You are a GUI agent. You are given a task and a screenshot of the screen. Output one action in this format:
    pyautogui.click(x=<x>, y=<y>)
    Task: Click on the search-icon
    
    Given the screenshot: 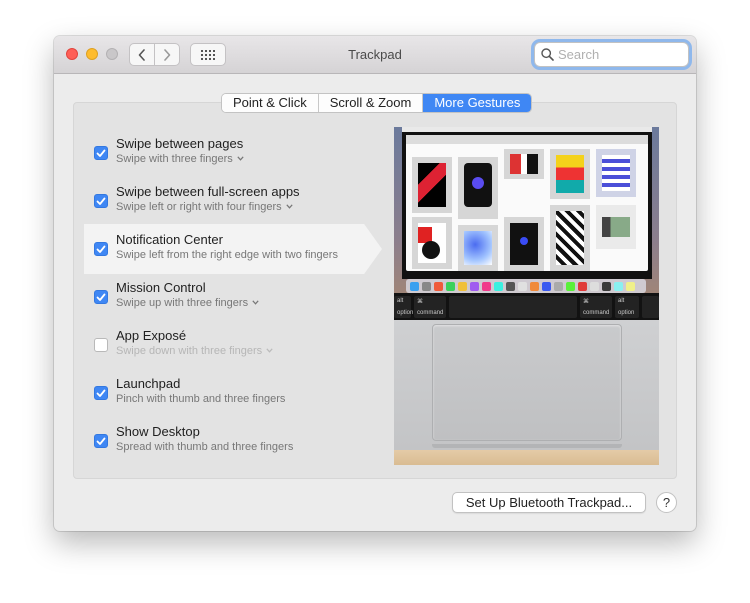 What is the action you would take?
    pyautogui.click(x=547, y=54)
    